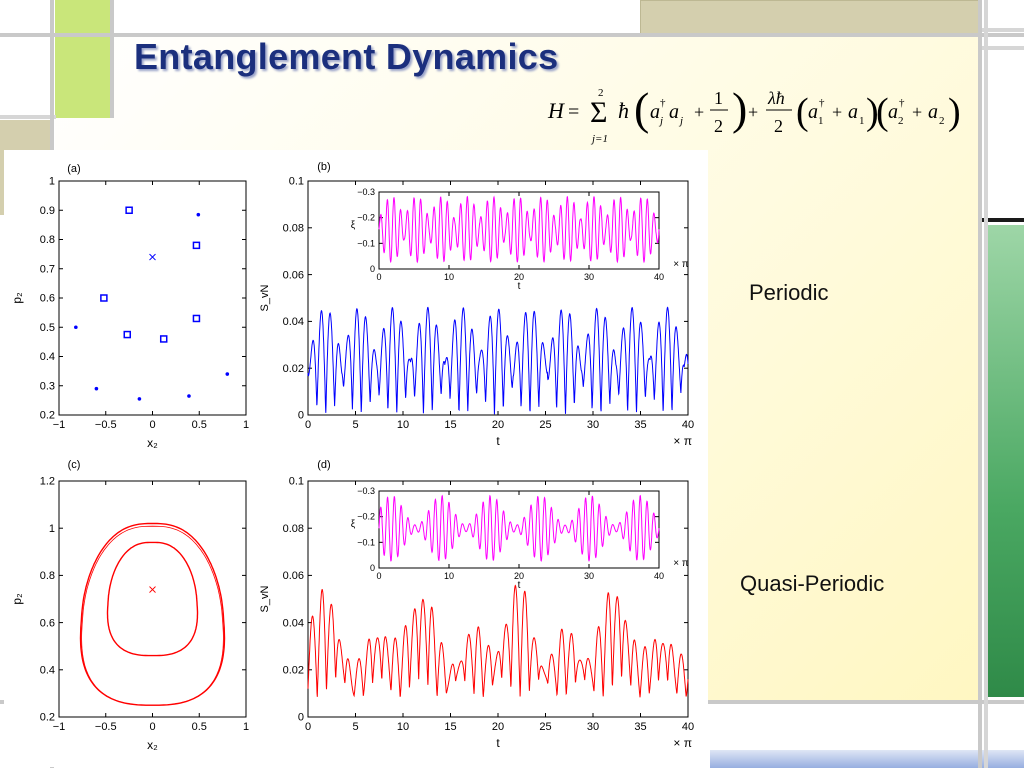  What do you see at coordinates (52, 182) in the screenshot?
I see `y-tick-label: 1` at bounding box center [52, 182].